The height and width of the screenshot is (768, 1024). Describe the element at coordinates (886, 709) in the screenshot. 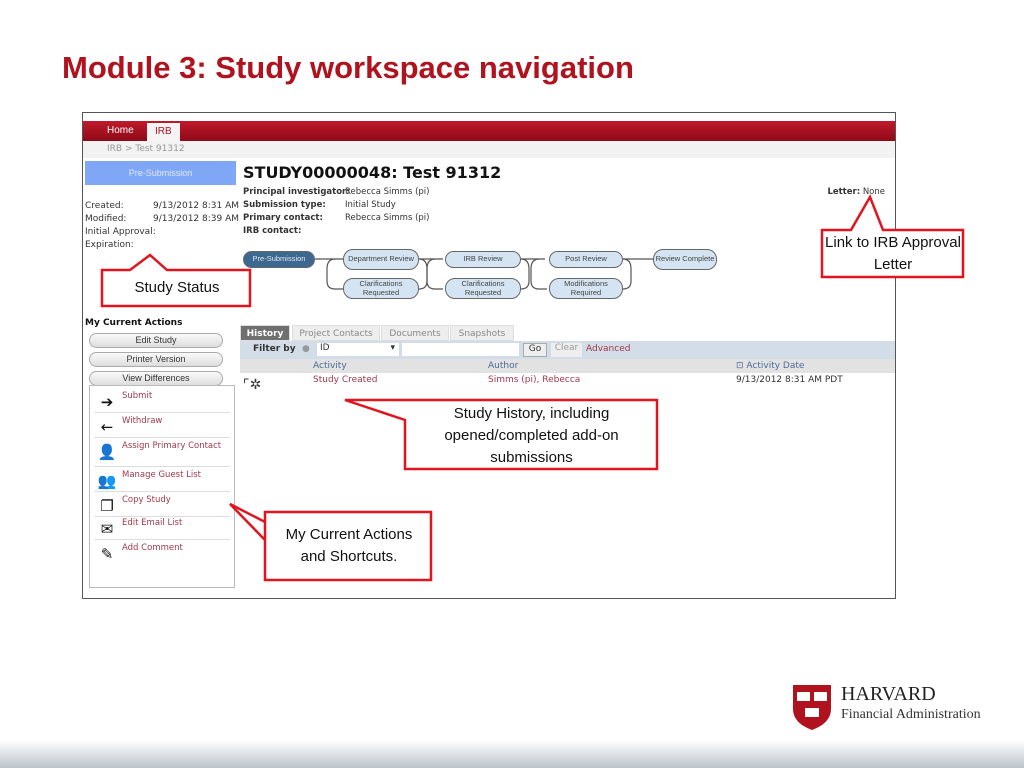

I see `harvard-logo: HARVARD Financial Administration` at that location.